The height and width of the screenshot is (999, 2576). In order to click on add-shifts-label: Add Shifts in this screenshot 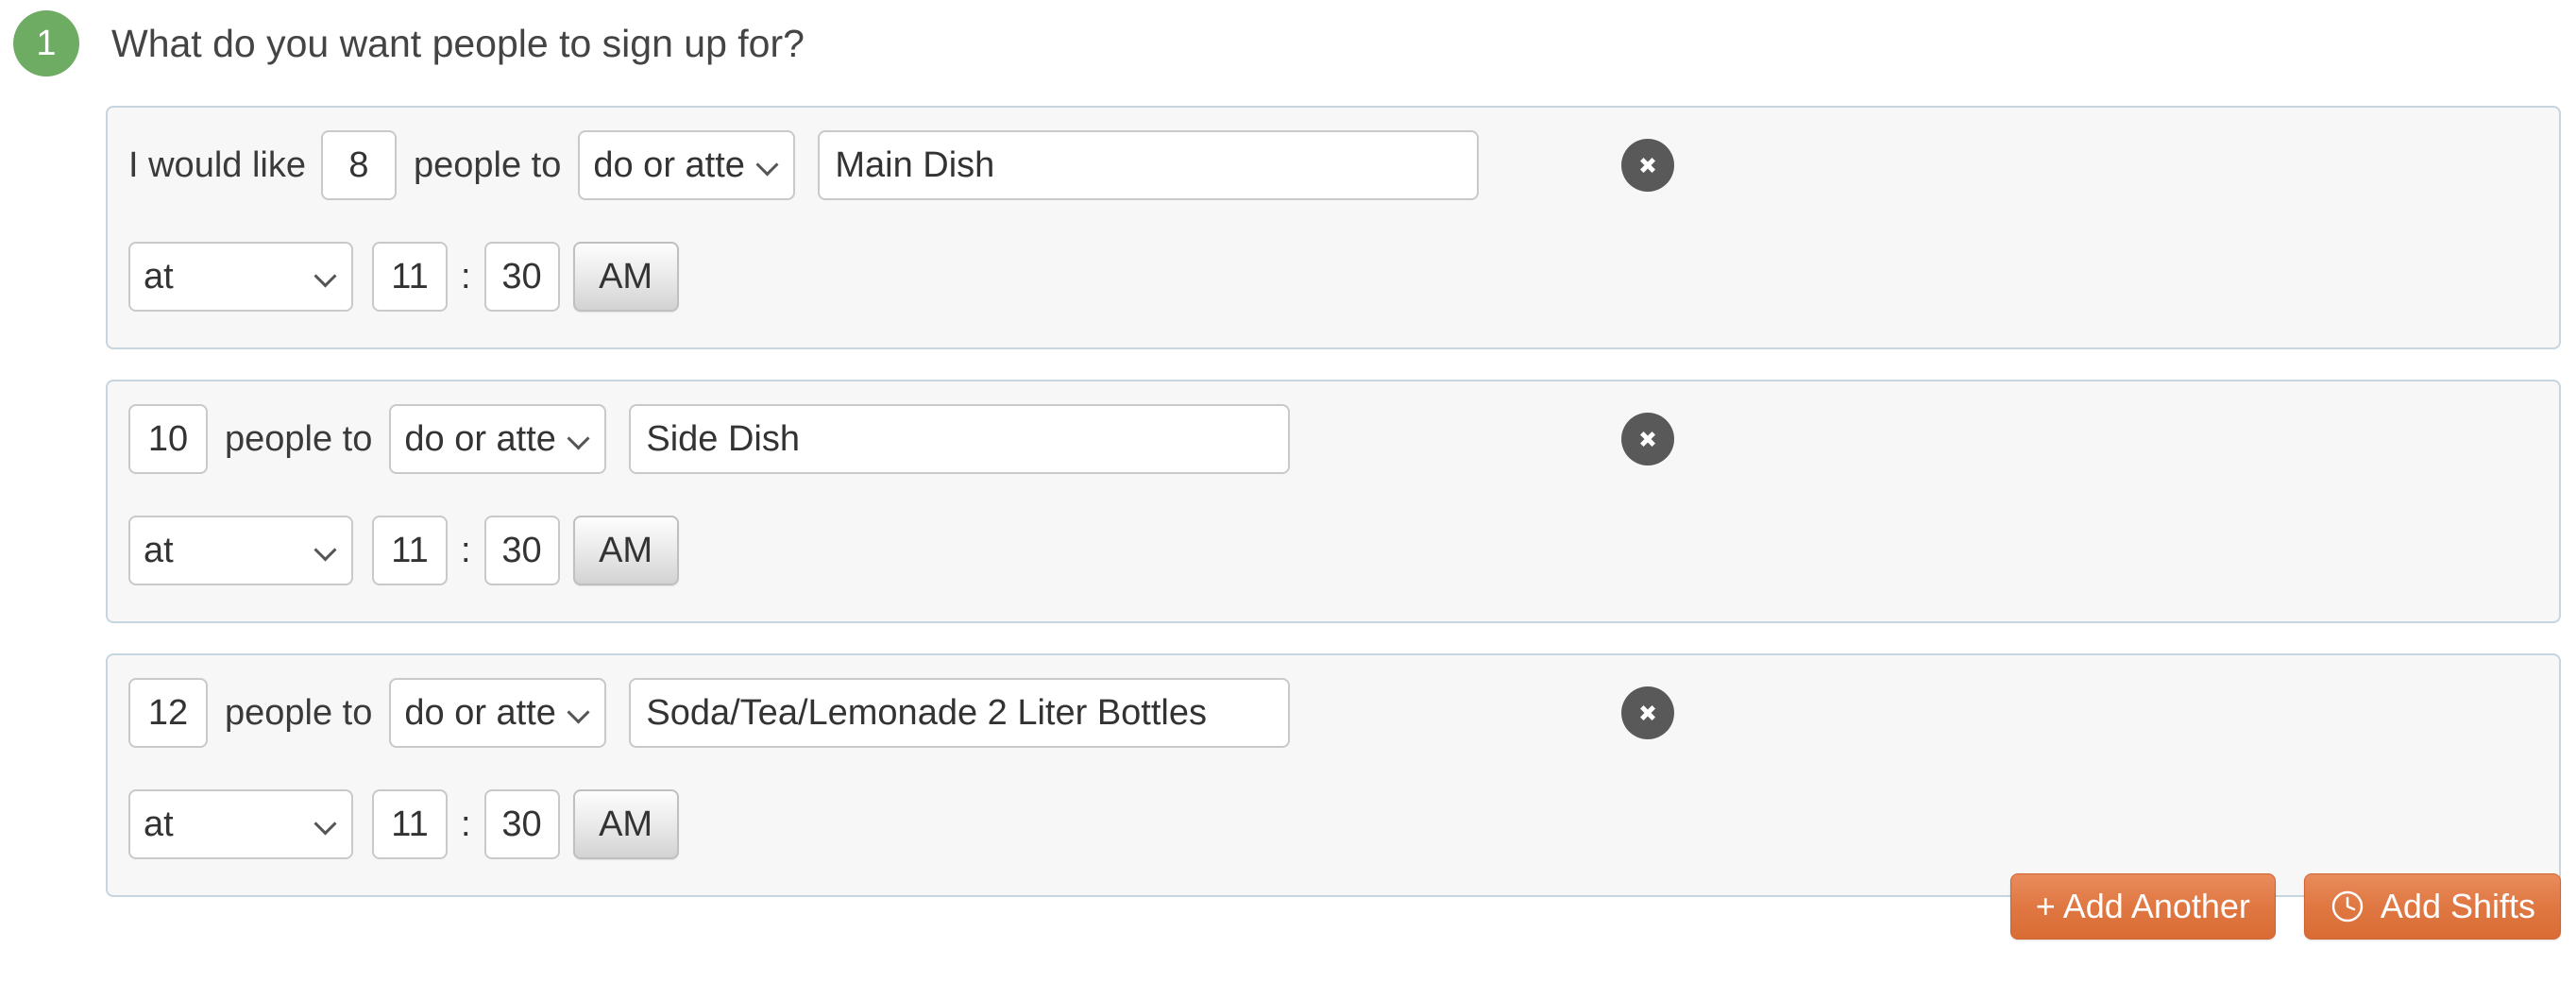, I will do `click(2457, 906)`.